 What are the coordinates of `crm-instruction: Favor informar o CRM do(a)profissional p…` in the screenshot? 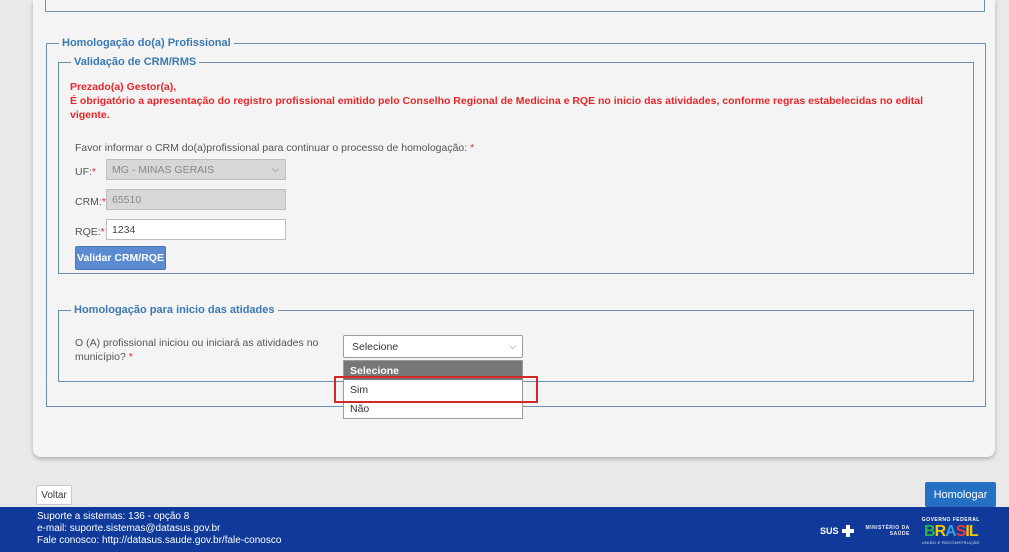 It's located at (275, 148).